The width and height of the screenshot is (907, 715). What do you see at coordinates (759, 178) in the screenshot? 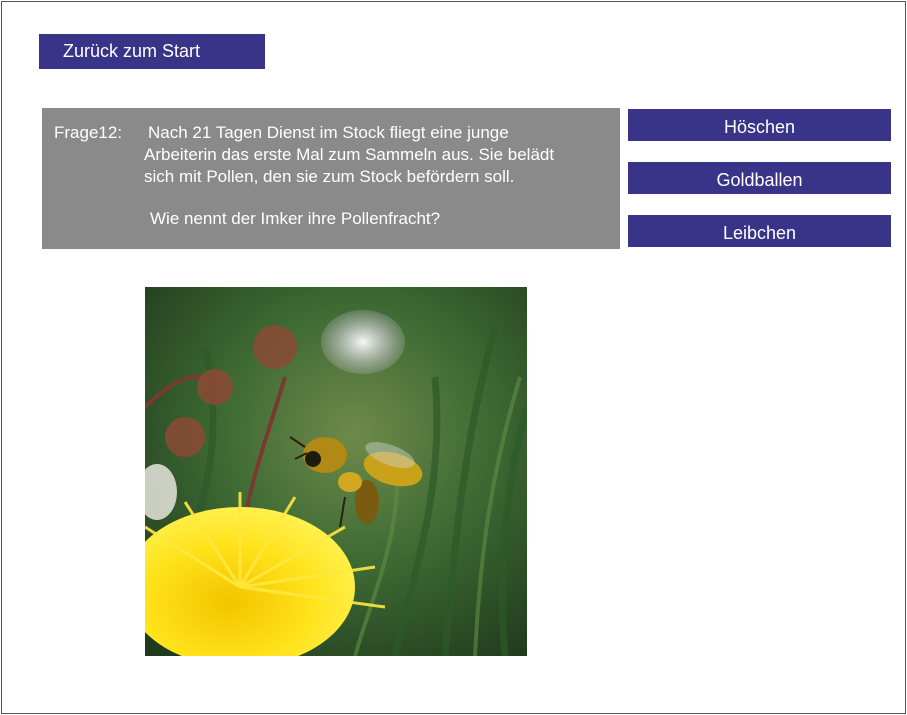
I see `answer-button-goldballen: Goldballen` at bounding box center [759, 178].